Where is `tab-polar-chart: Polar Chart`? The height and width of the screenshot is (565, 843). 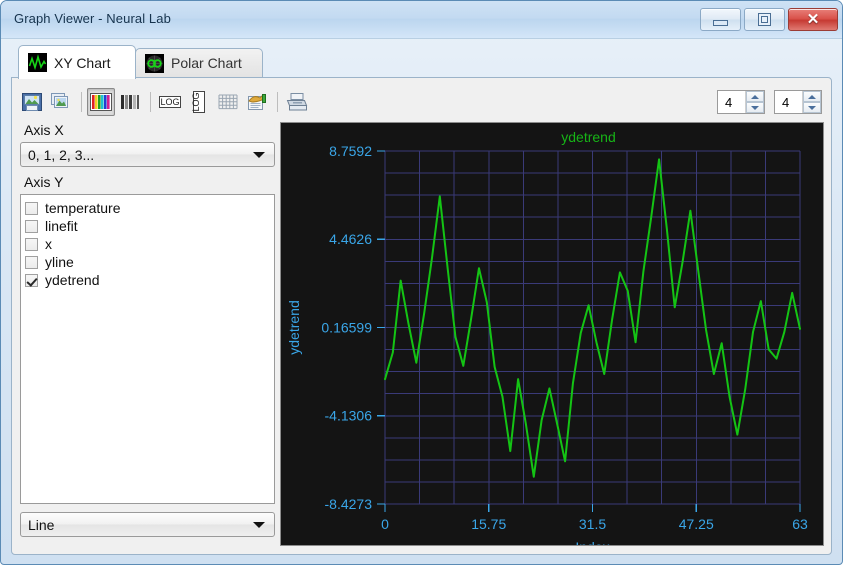
tab-polar-chart: Polar Chart is located at coordinates (199, 62).